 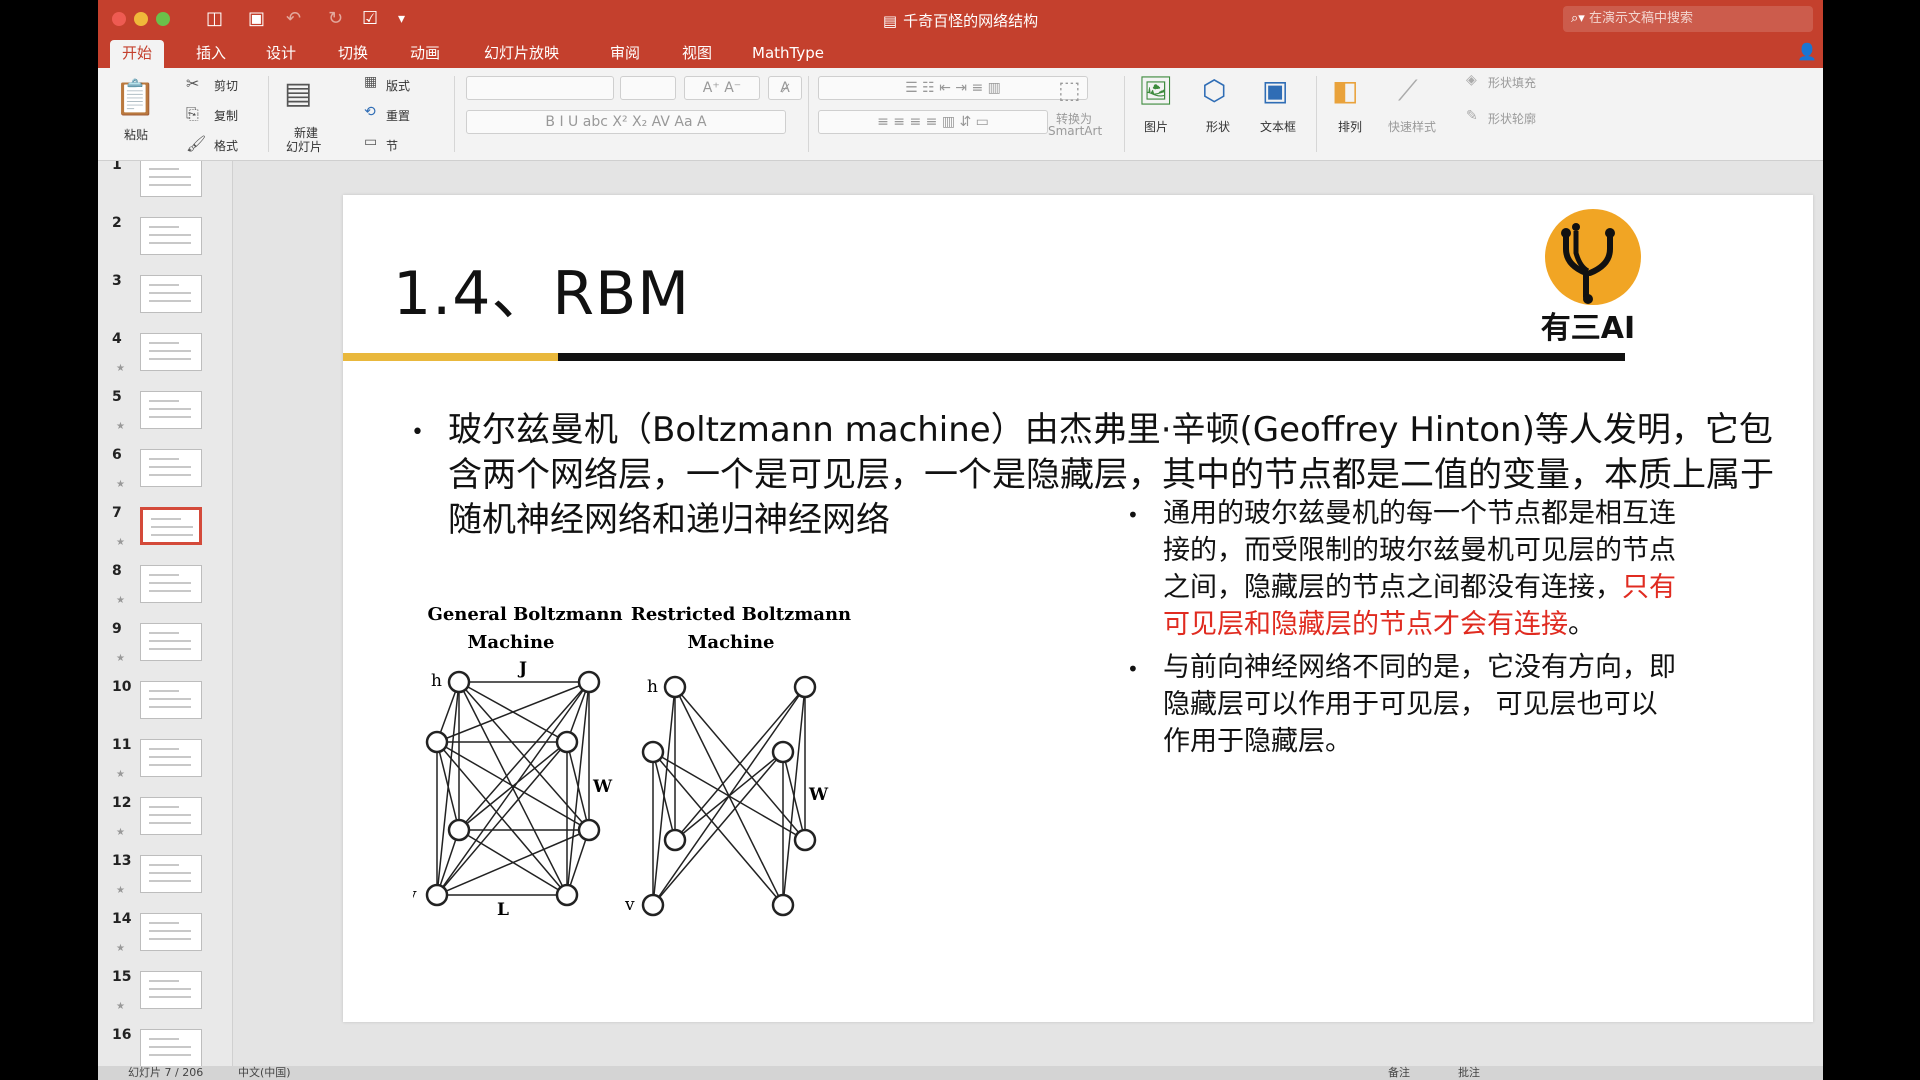 What do you see at coordinates (1278, 126) in the screenshot?
I see `textbox-button: 文本框` at bounding box center [1278, 126].